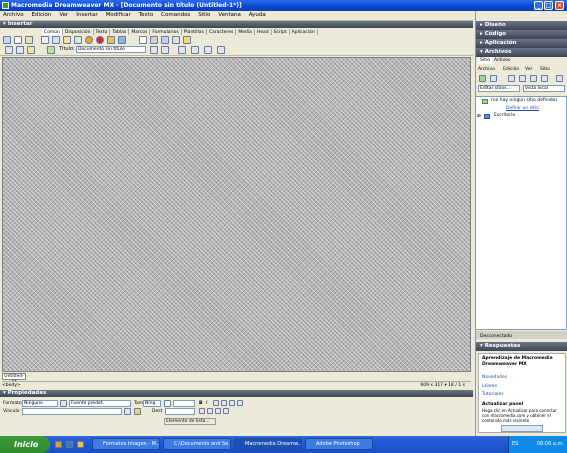 The height and width of the screenshot is (453, 567). I want to click on flash-icon, so click(100, 40).